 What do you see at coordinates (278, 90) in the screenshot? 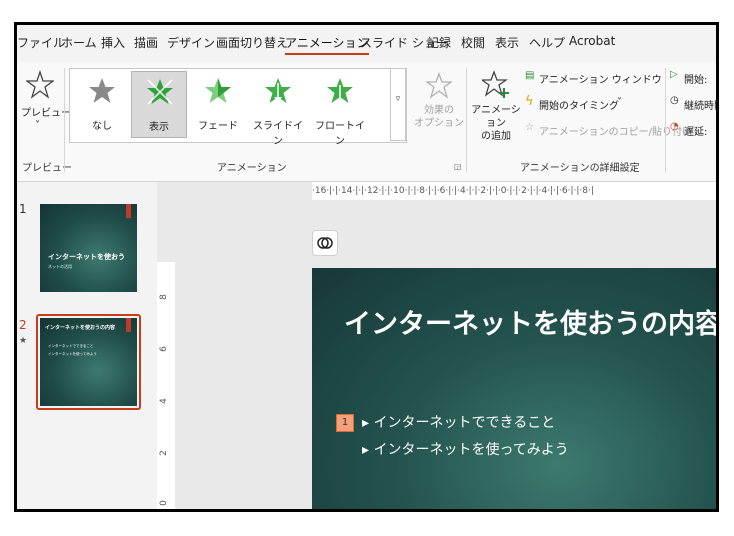
I see `star-slide-in-icon` at bounding box center [278, 90].